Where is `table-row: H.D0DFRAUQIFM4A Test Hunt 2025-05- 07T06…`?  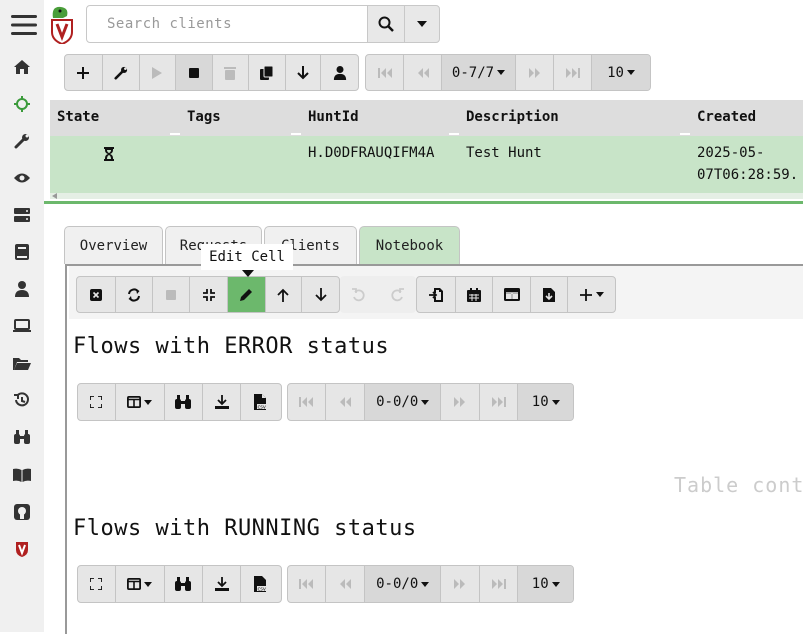
table-row: H.D0DFRAUQIFM4A Test Hunt 2025-05- 07T06… is located at coordinates (426, 165).